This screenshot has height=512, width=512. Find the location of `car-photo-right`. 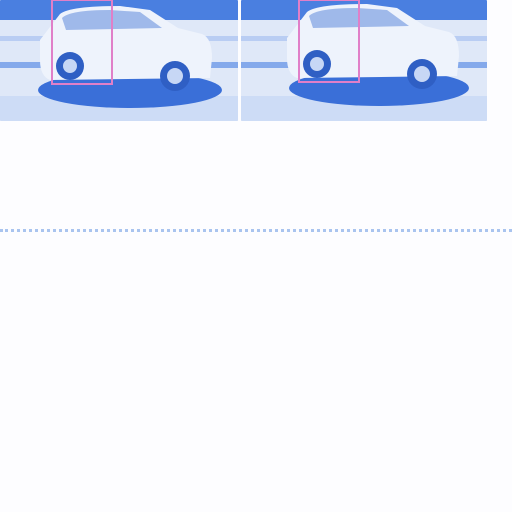

car-photo-right is located at coordinates (364, 60).